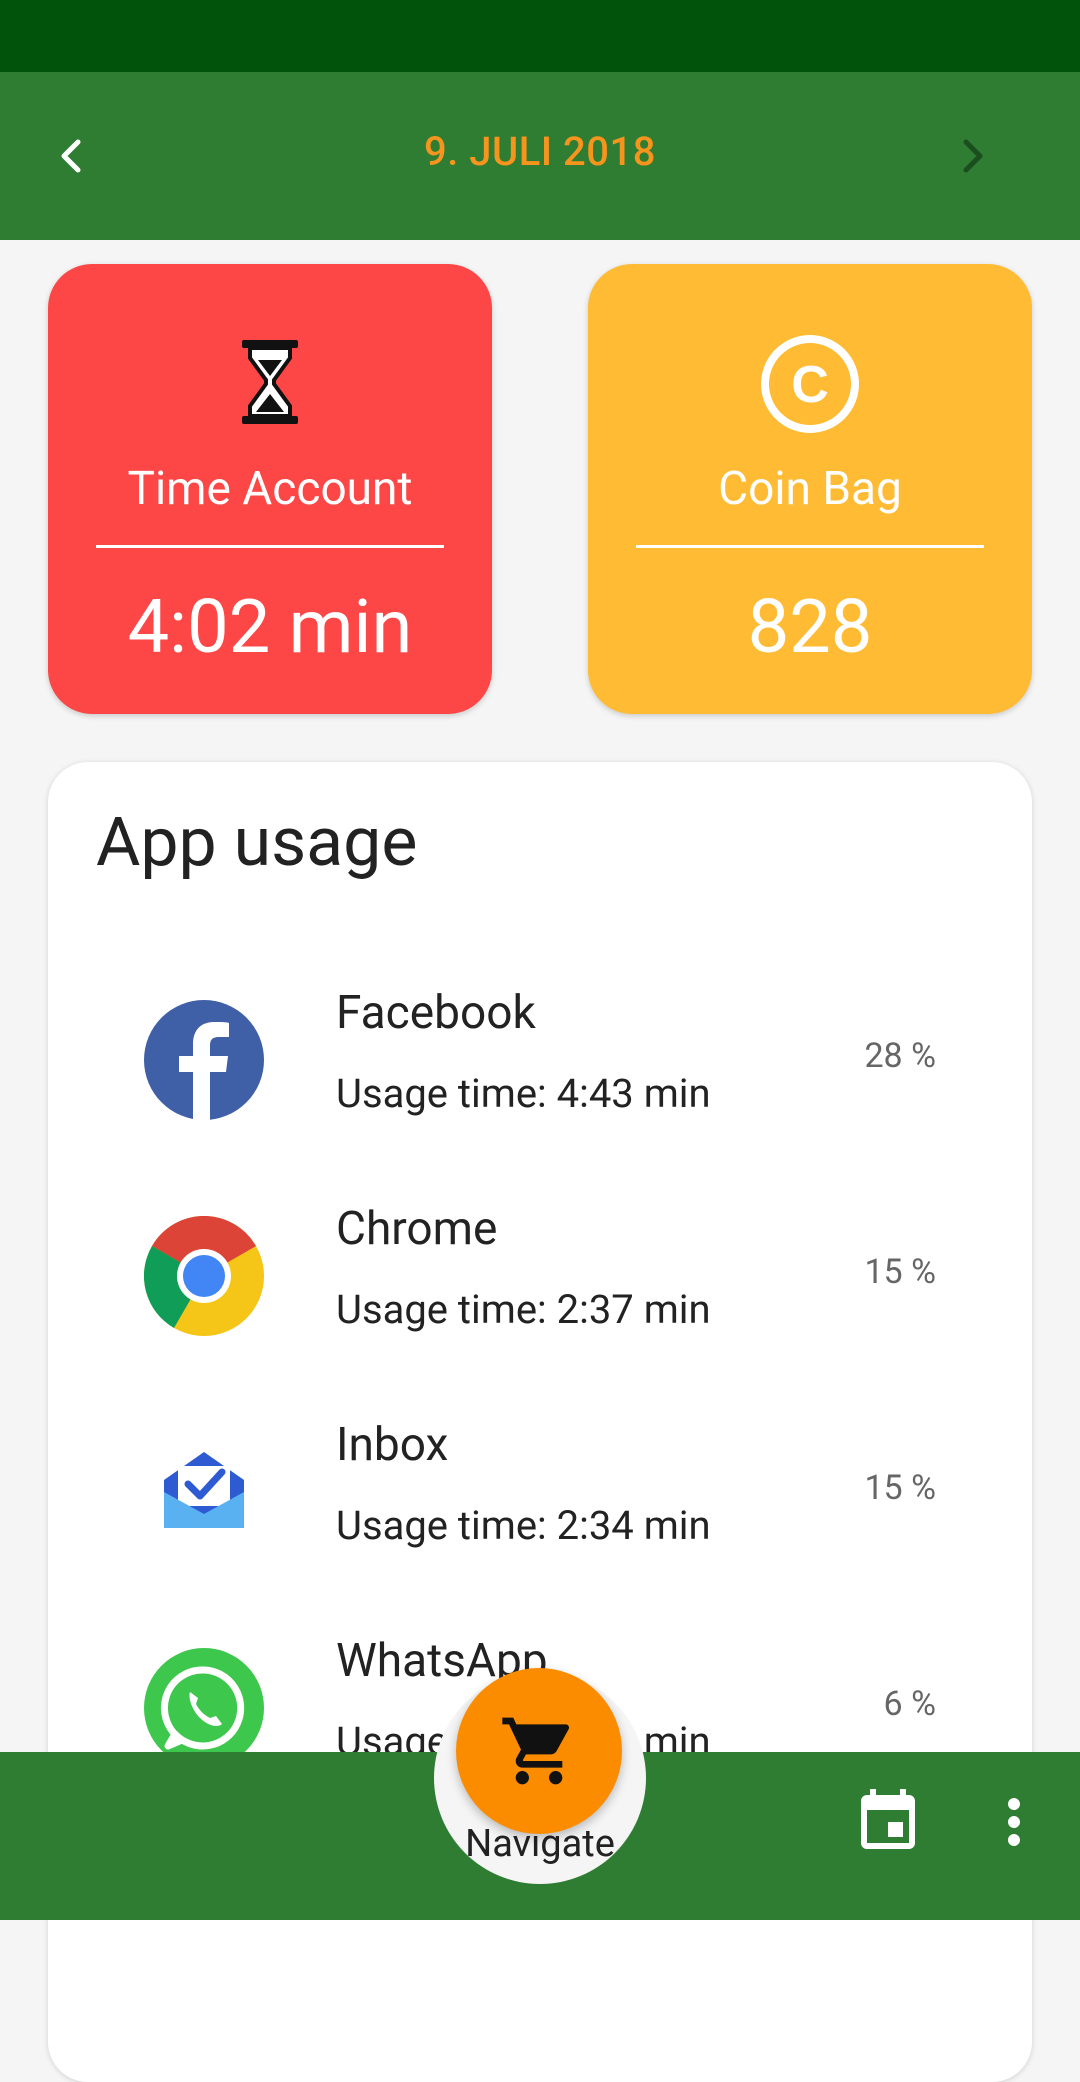 This screenshot has width=1080, height=2082. I want to click on app-usage-time: Usage time: 2:34 min, so click(523, 1525).